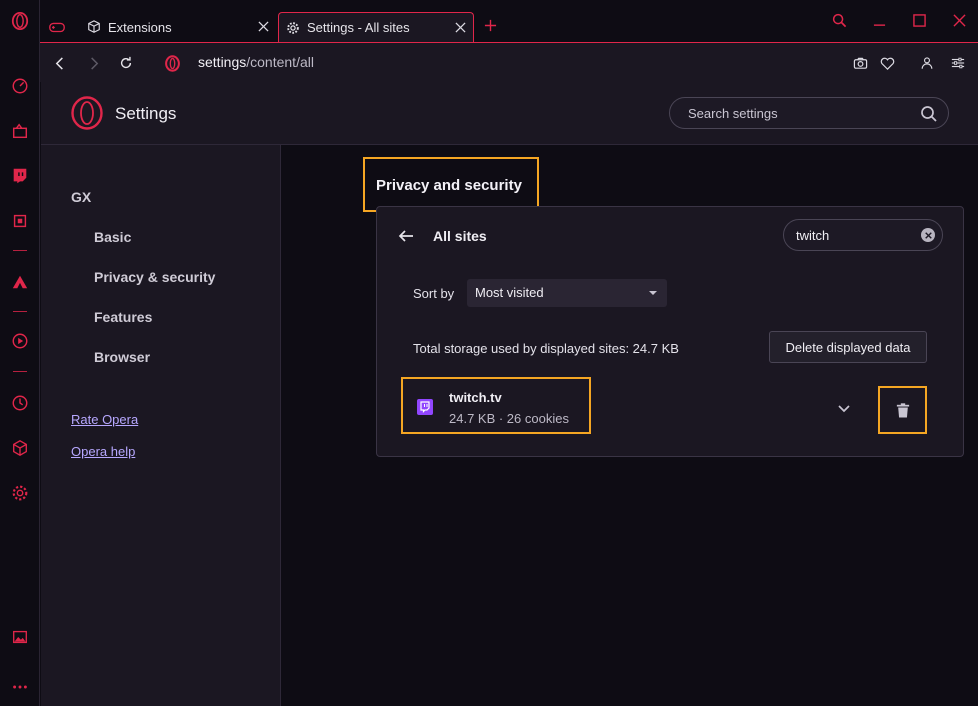 The image size is (978, 706). Describe the element at coordinates (112, 237) in the screenshot. I see `nav-item-basic: Basic` at that location.